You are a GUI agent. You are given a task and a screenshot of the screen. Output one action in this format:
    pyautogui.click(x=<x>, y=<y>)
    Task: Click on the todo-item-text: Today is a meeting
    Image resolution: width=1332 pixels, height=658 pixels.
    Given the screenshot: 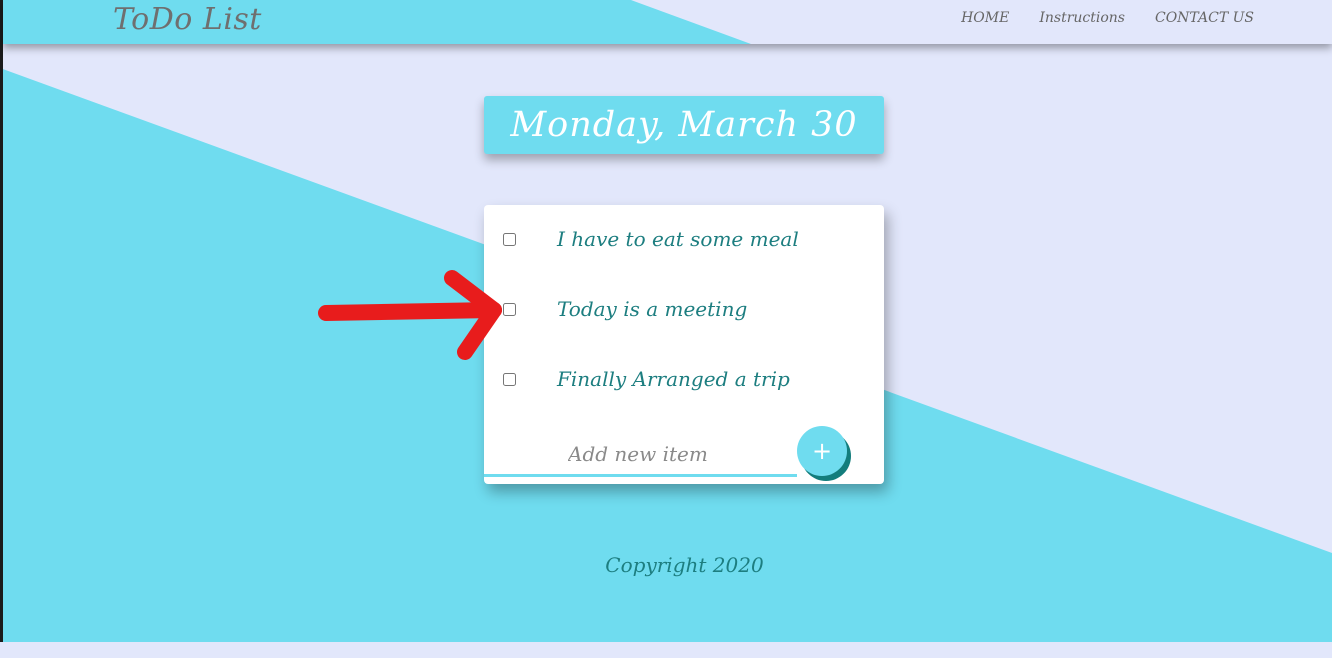 What is the action you would take?
    pyautogui.click(x=652, y=309)
    